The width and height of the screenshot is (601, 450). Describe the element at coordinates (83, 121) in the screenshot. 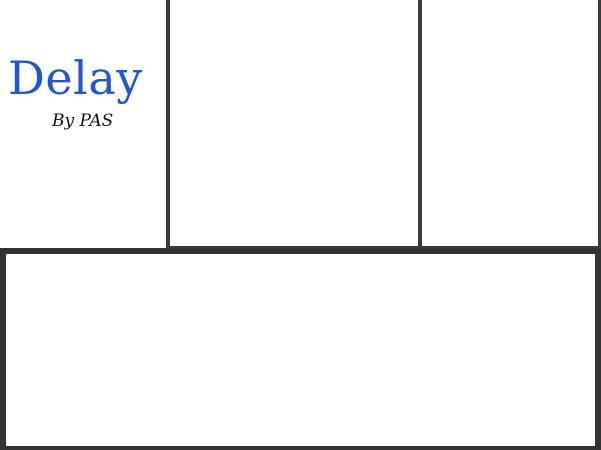

I see `app-subtitle: By PAS` at that location.